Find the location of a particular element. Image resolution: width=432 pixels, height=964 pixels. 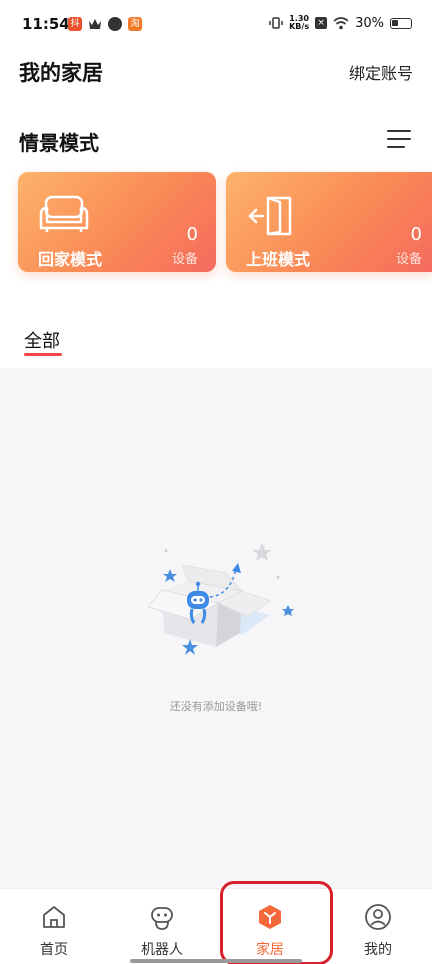

home-indicator is located at coordinates (216, 961).